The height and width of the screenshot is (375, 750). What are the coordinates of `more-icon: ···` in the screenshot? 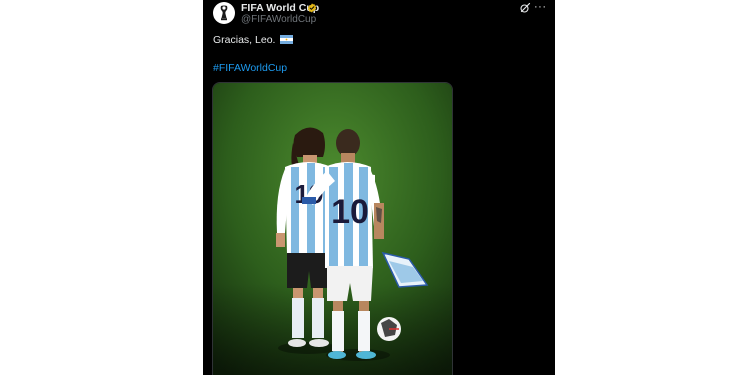 It's located at (541, 8).